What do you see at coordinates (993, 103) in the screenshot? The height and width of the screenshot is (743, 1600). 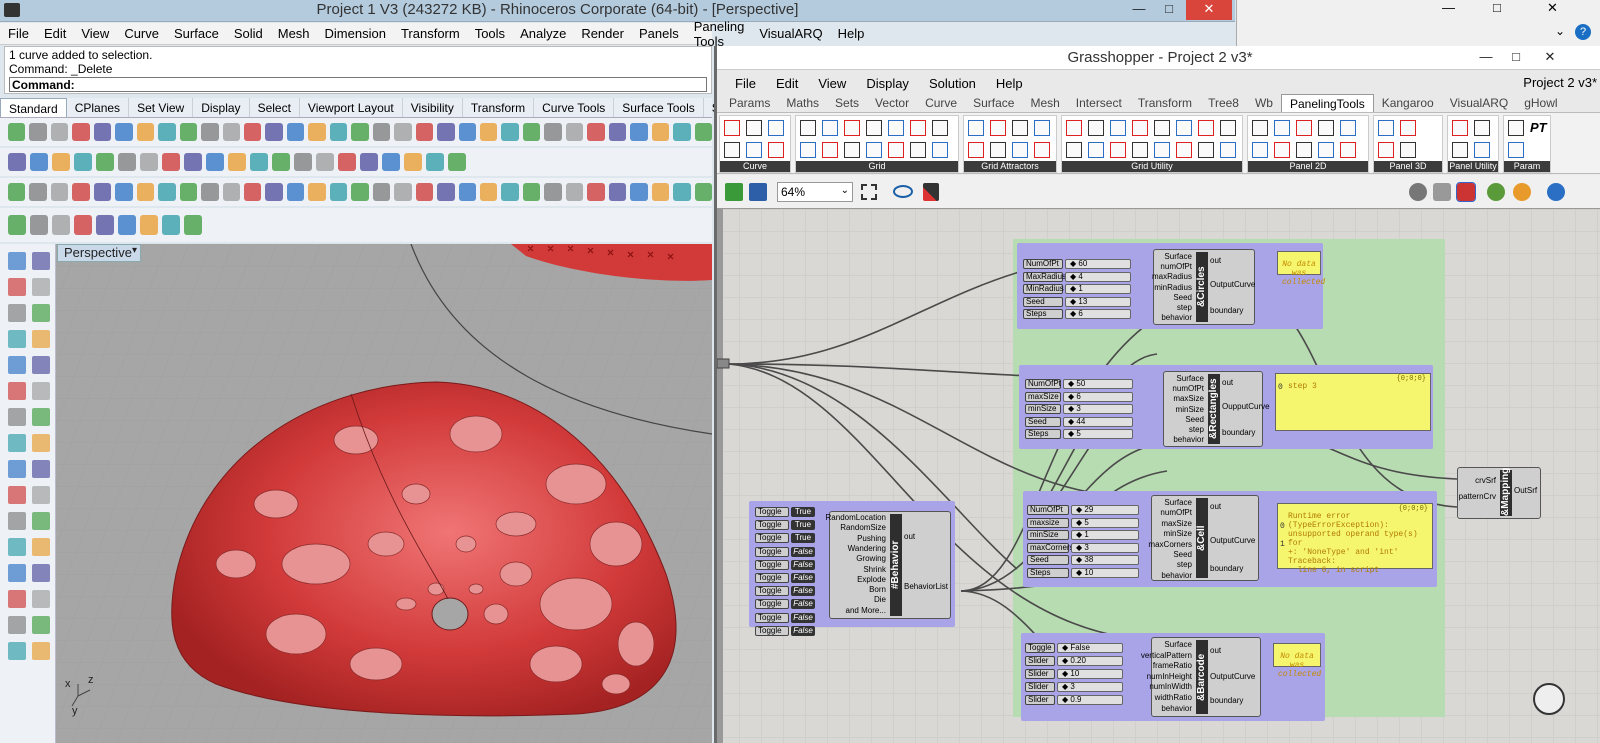 I see `gh-tab-surface: Surface` at bounding box center [993, 103].